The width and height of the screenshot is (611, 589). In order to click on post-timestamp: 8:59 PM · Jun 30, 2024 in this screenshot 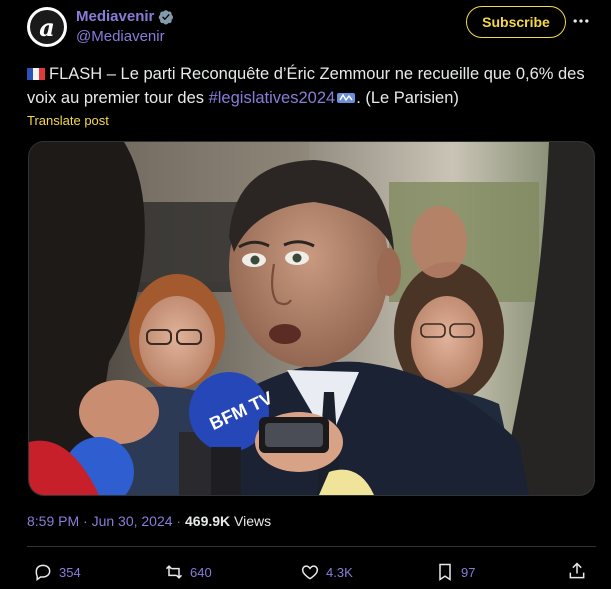, I will do `click(100, 521)`.